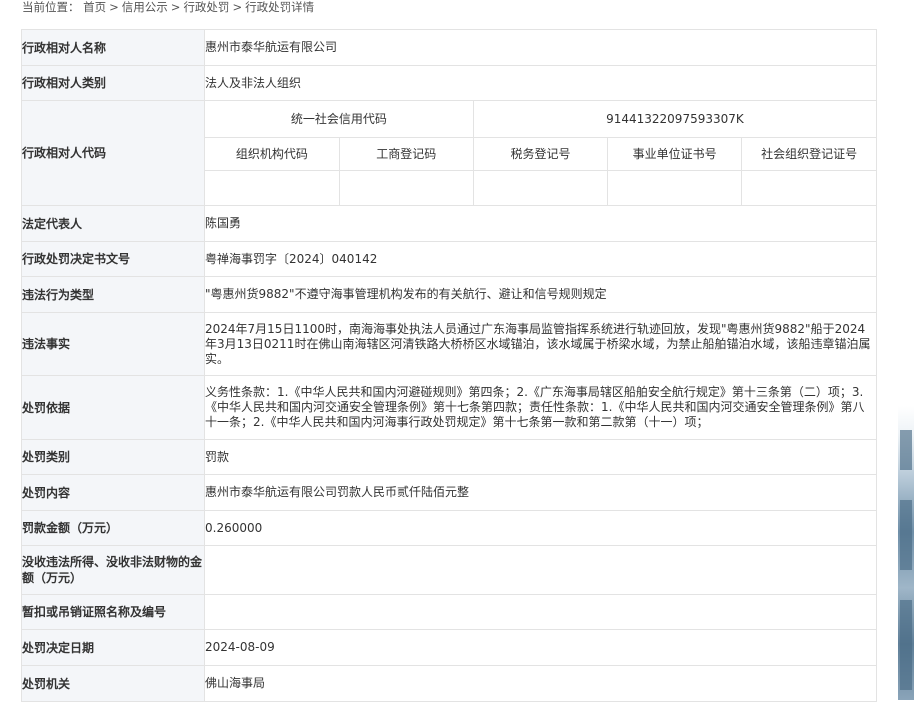 The width and height of the screenshot is (914, 702). I want to click on code-label: 行政相对人代码, so click(113, 153).